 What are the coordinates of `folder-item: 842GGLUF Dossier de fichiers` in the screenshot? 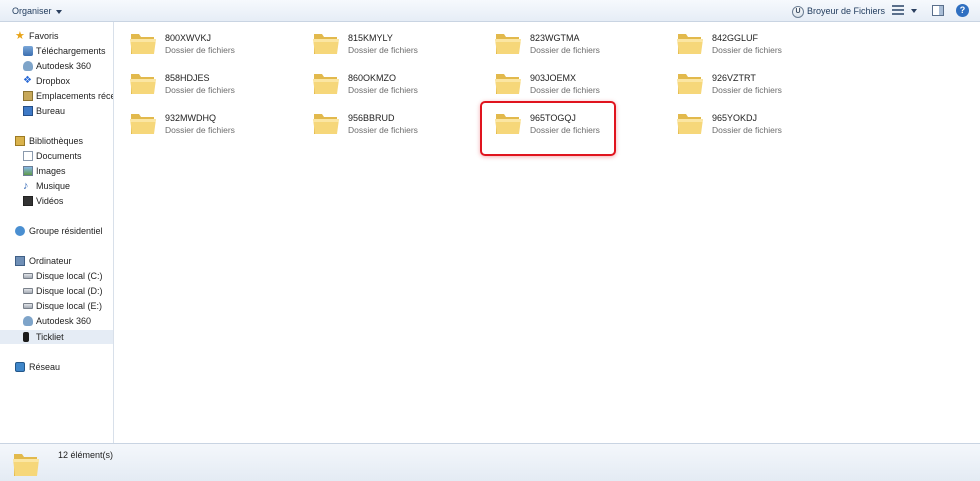 It's located at (747, 41).